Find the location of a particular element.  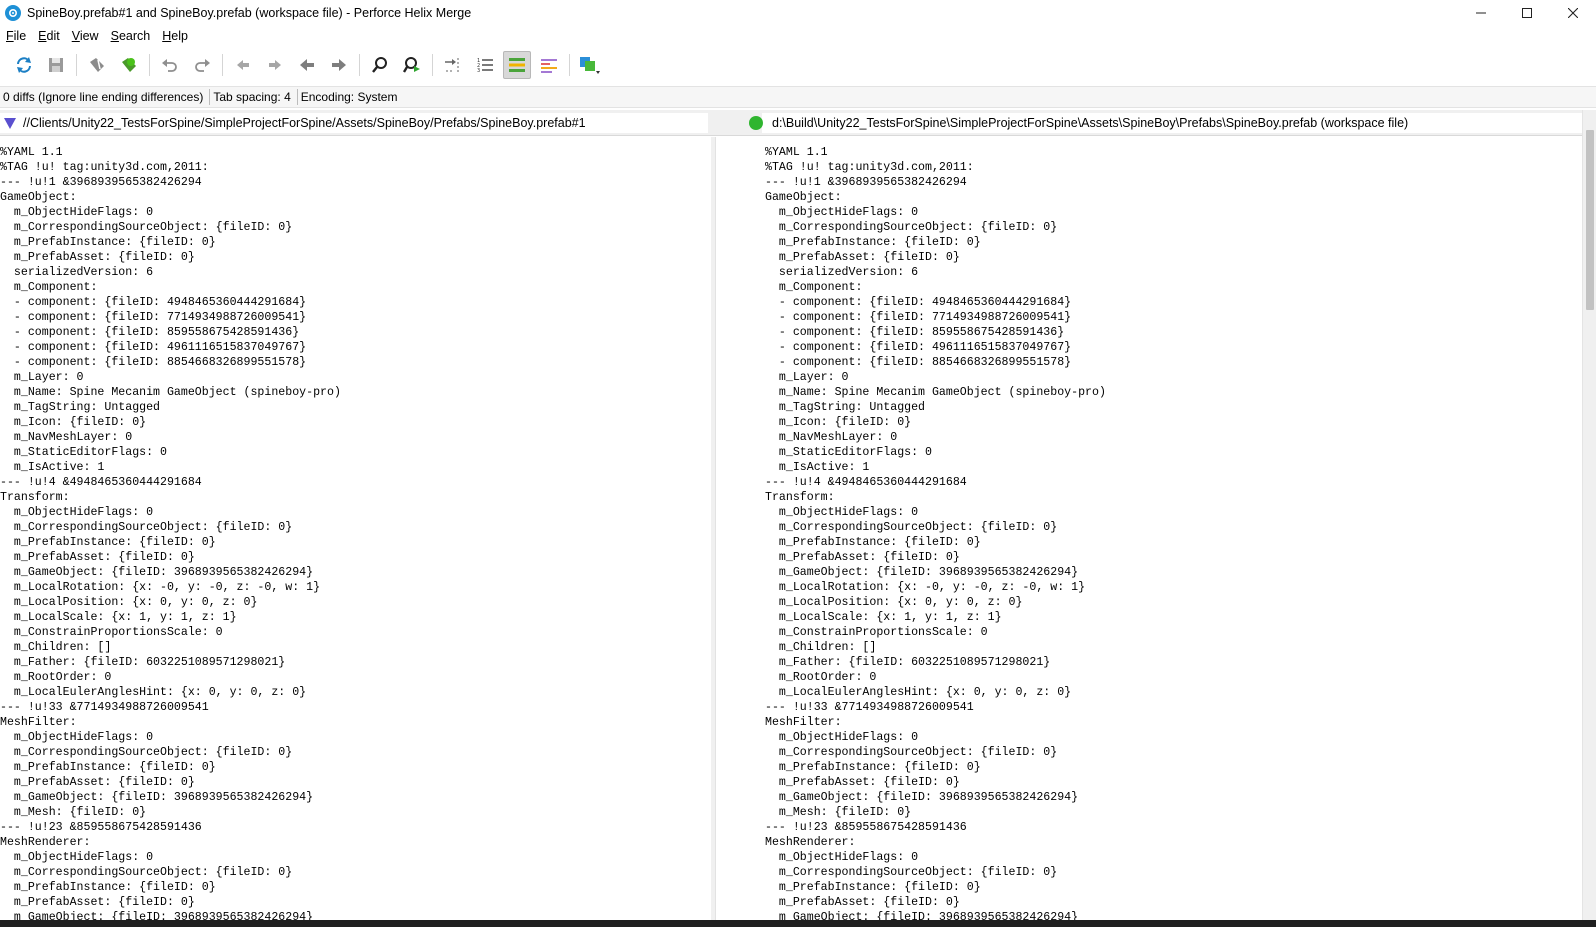

gutter-splitter is located at coordinates (713, 528).